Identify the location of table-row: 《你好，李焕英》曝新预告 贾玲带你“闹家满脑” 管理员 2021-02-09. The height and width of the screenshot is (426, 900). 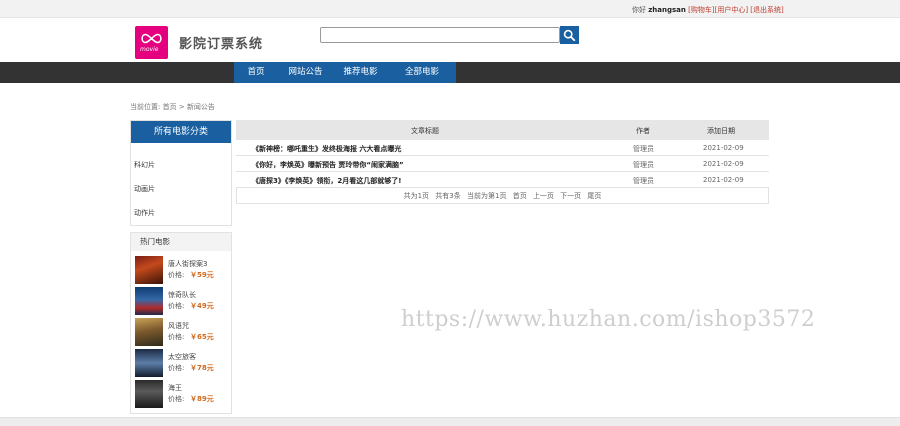
(502, 164).